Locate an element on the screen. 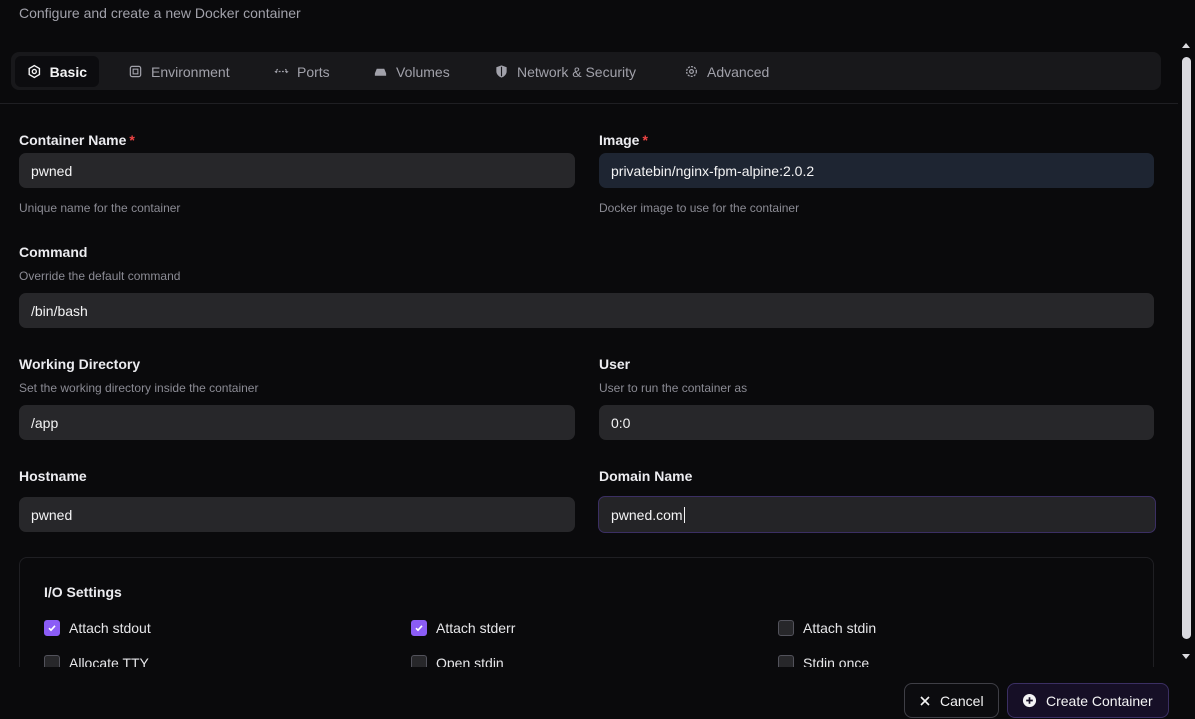 The image size is (1195, 719). attach-stdin-checkbox: Attach stdin is located at coordinates (827, 628).